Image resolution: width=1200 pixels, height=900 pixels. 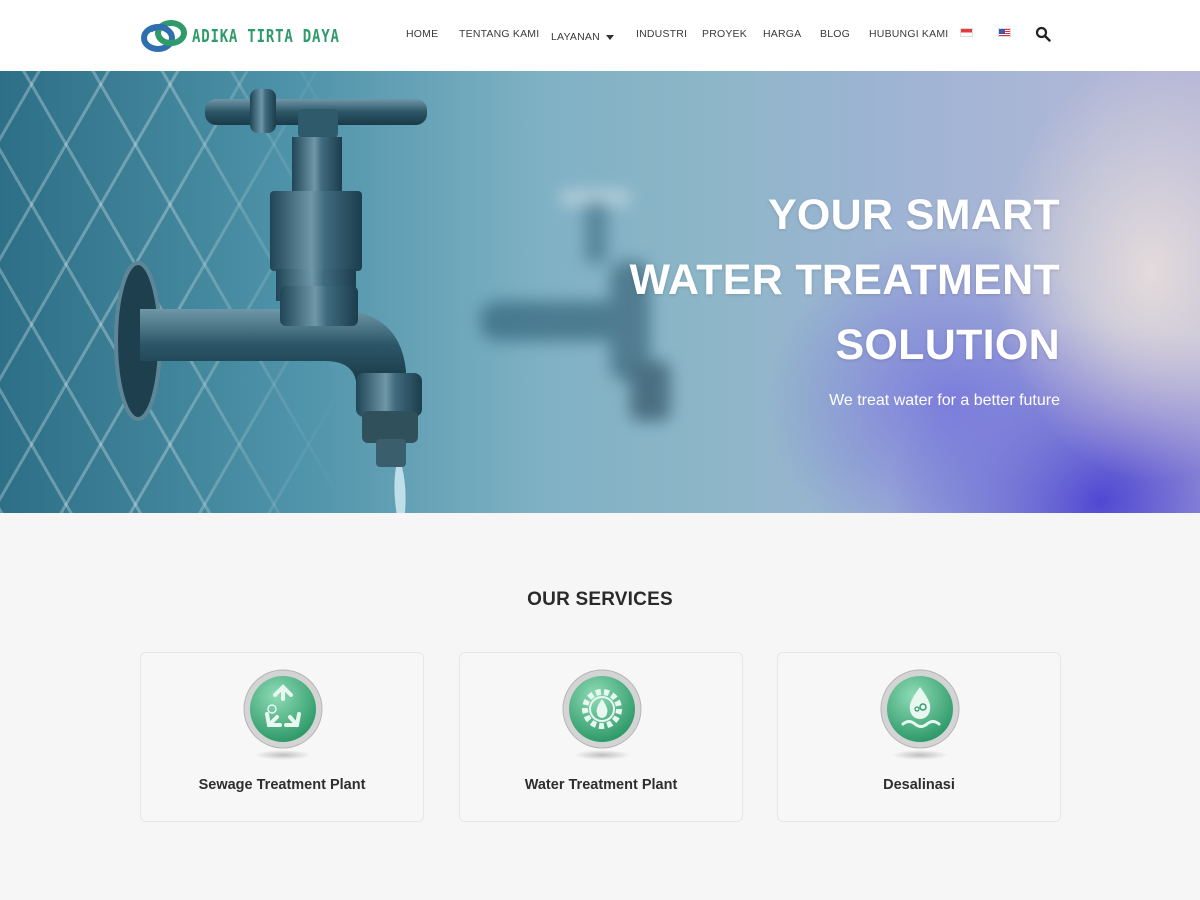 What do you see at coordinates (920, 714) in the screenshot?
I see `drop-wave-icon` at bounding box center [920, 714].